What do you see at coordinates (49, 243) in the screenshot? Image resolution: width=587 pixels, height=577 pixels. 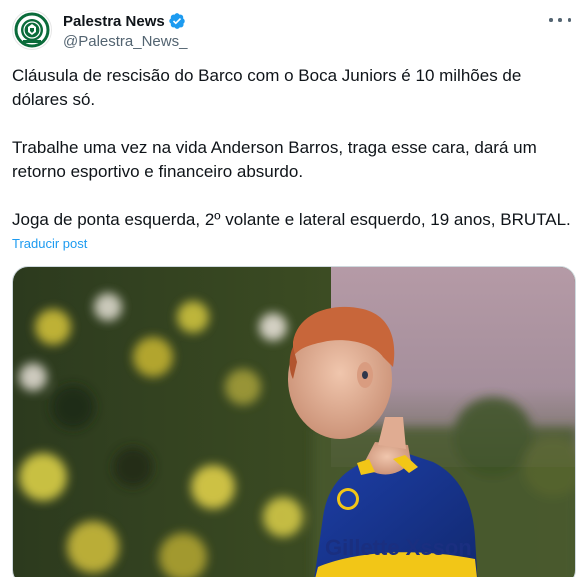 I see `translate-post-link: Traducir post` at bounding box center [49, 243].